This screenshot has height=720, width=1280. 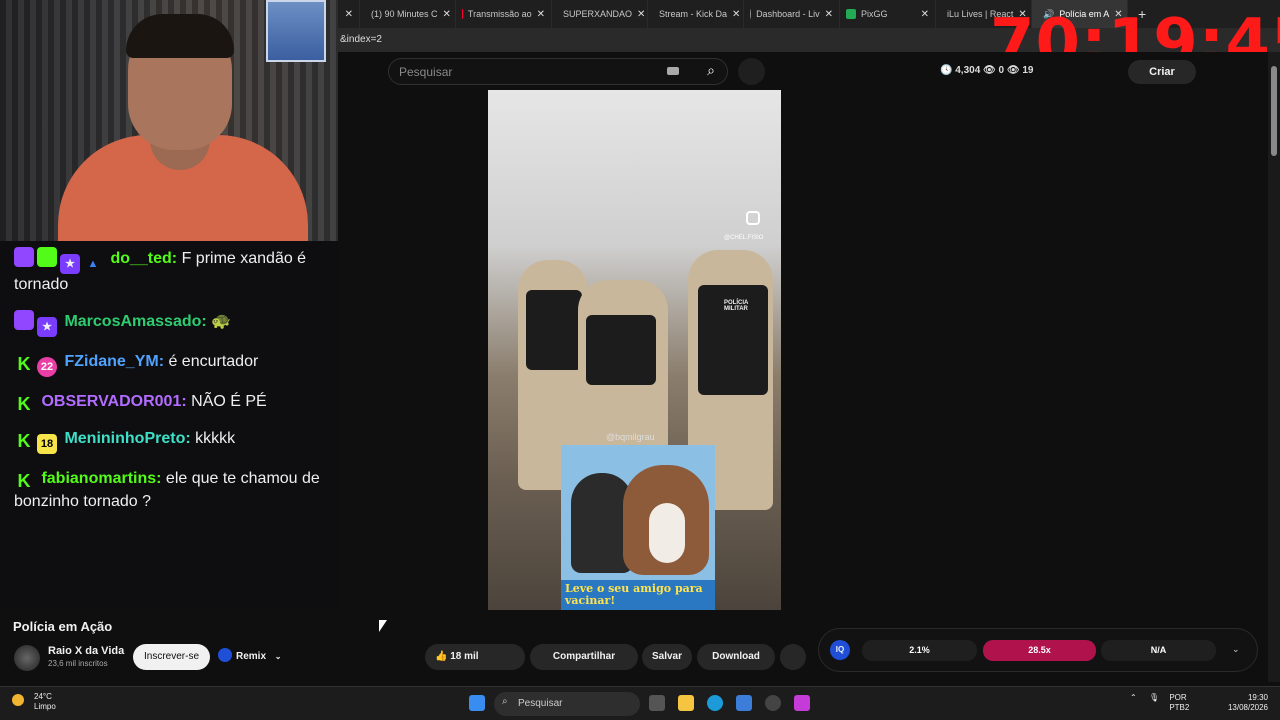 What do you see at coordinates (753, 218) in the screenshot?
I see `instagram-icon` at bounding box center [753, 218].